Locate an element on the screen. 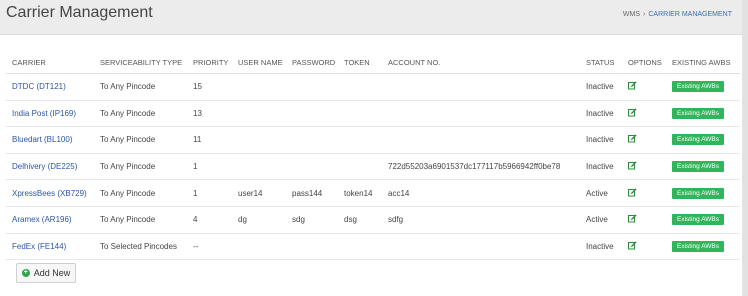 The image size is (748, 296). col-priority: PRIORITY is located at coordinates (209, 62).